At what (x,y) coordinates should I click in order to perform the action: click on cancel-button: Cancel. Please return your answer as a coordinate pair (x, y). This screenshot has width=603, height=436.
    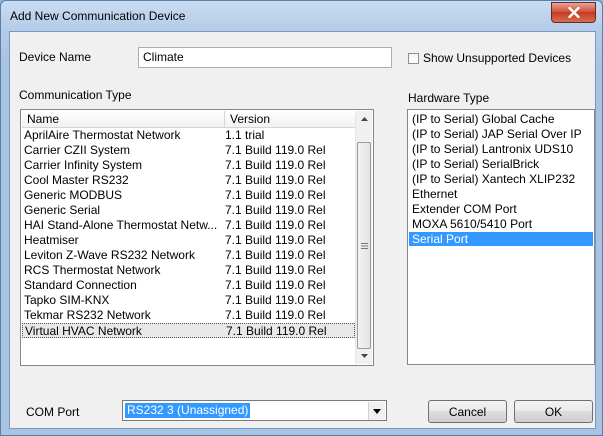
    Looking at the image, I should click on (467, 411).